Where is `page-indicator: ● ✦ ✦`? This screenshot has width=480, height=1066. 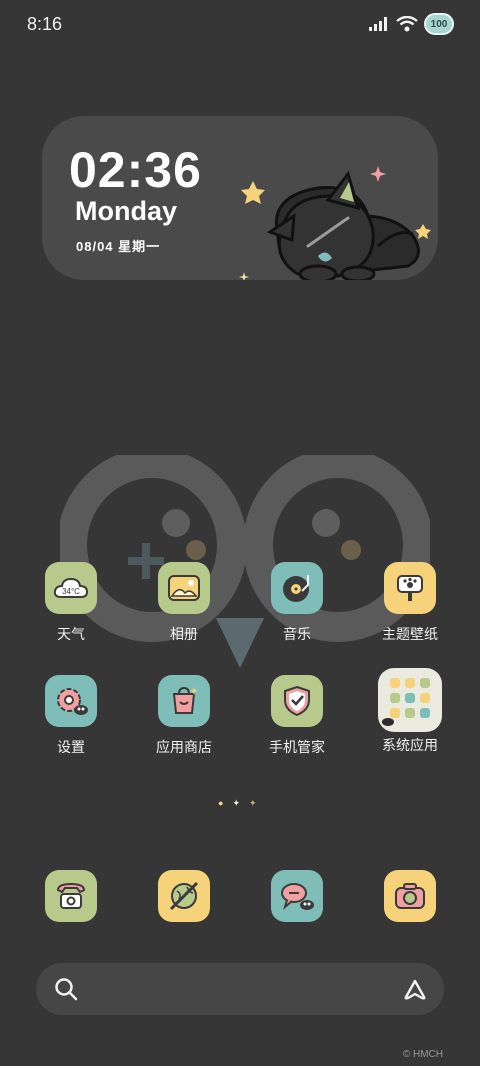 page-indicator: ● ✦ ✦ is located at coordinates (240, 803).